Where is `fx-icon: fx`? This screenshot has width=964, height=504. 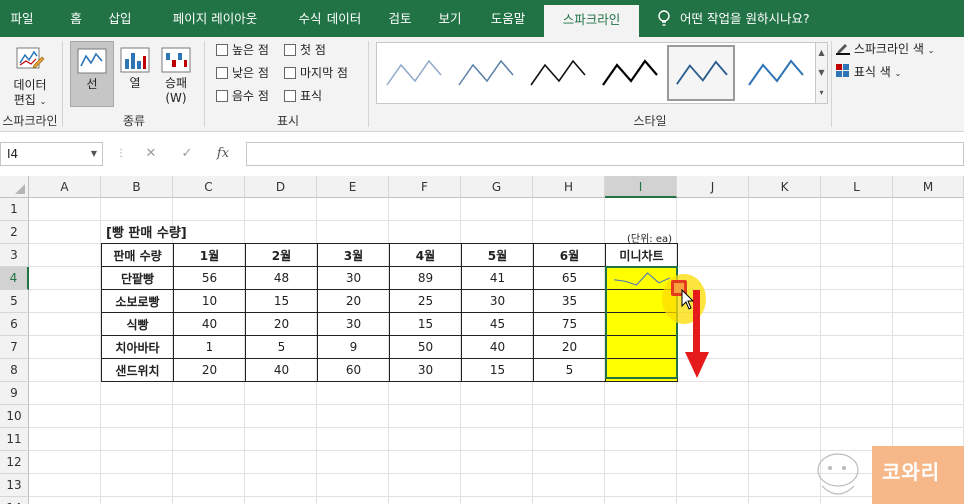
fx-icon: fx is located at coordinates (223, 154).